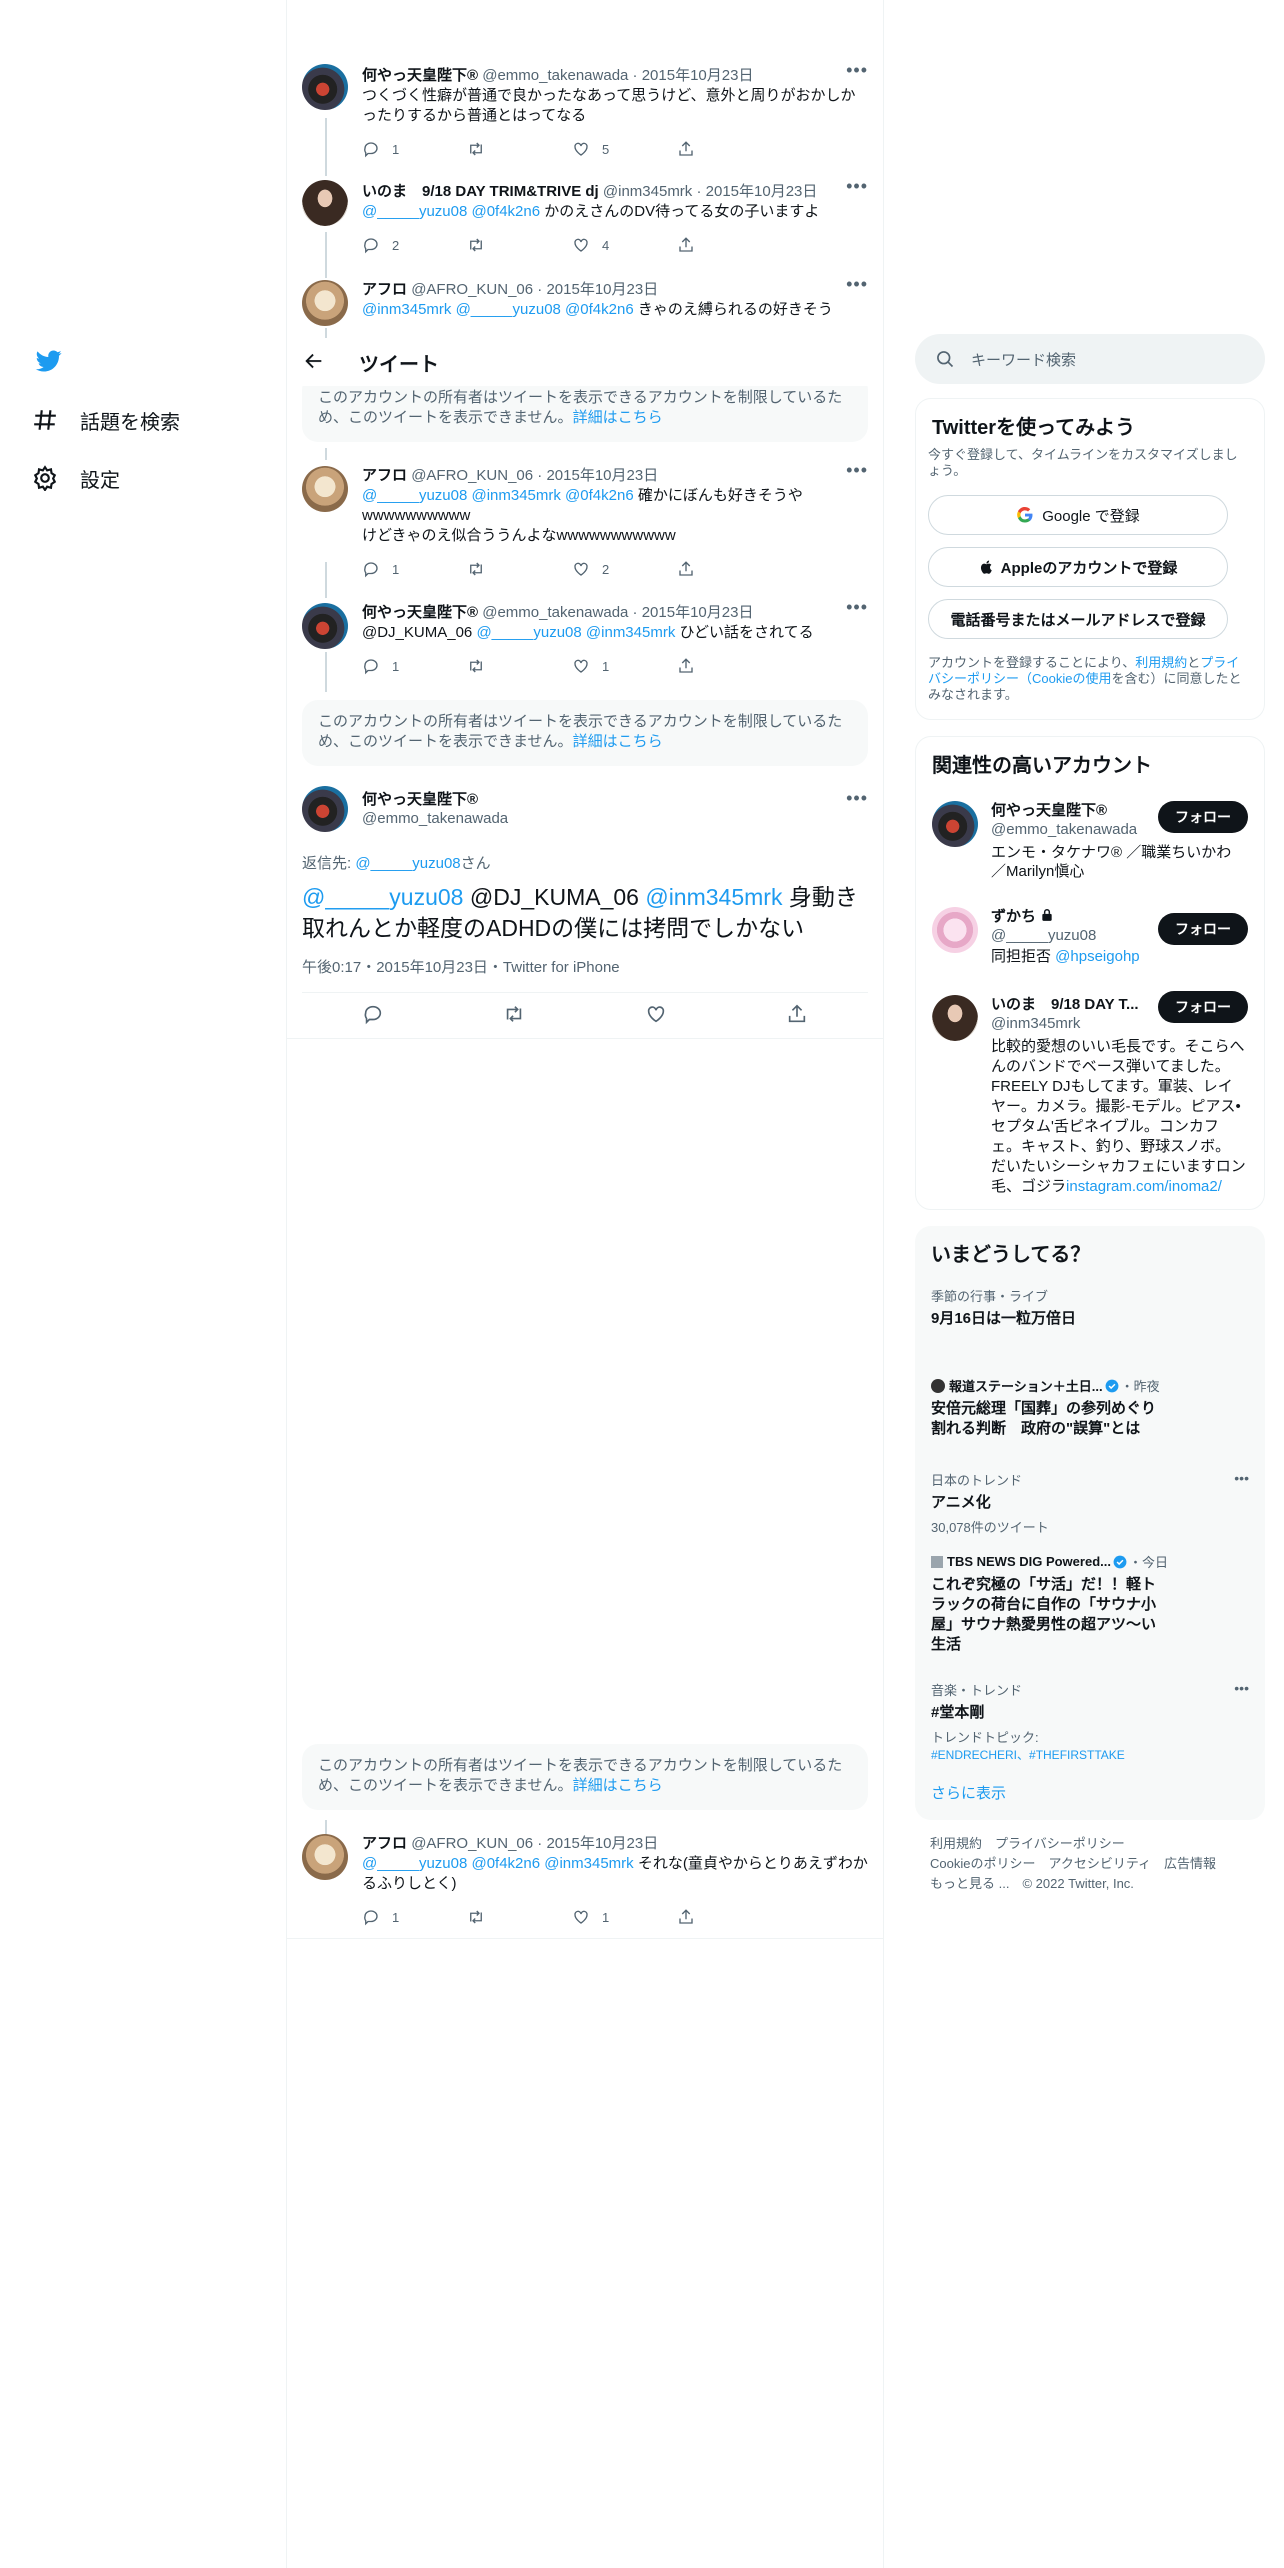 This screenshot has height=2568, width=1284. What do you see at coordinates (461, 966) in the screenshot?
I see `tweet-timestamp: 午後0:17・2015年10月23日・Twitter for iPhone` at bounding box center [461, 966].